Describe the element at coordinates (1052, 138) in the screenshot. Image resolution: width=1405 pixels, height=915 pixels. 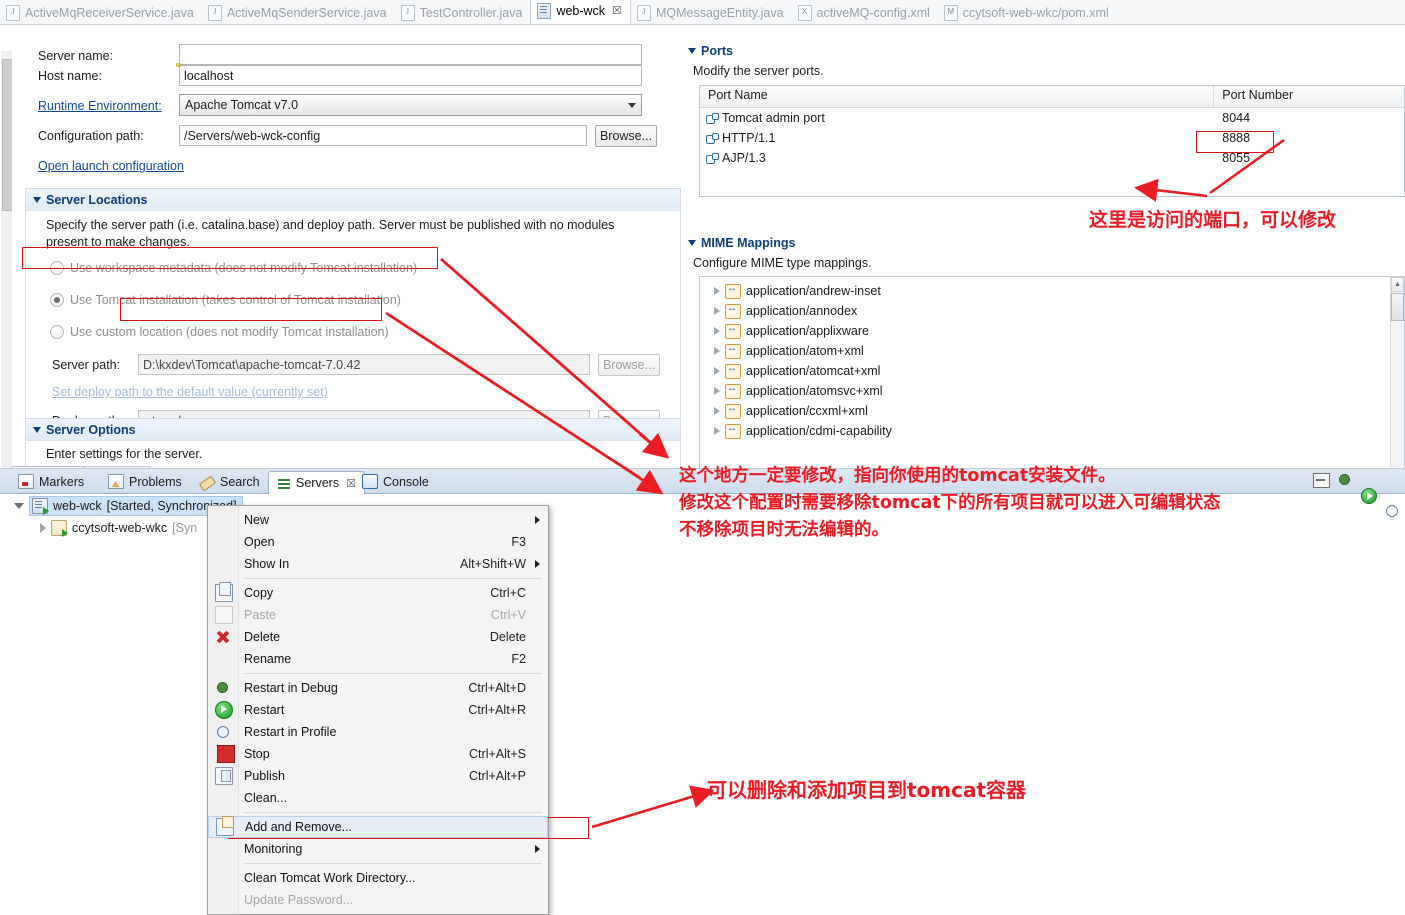
I see `ports-table-row: HTTP/1.1 8888` at that location.